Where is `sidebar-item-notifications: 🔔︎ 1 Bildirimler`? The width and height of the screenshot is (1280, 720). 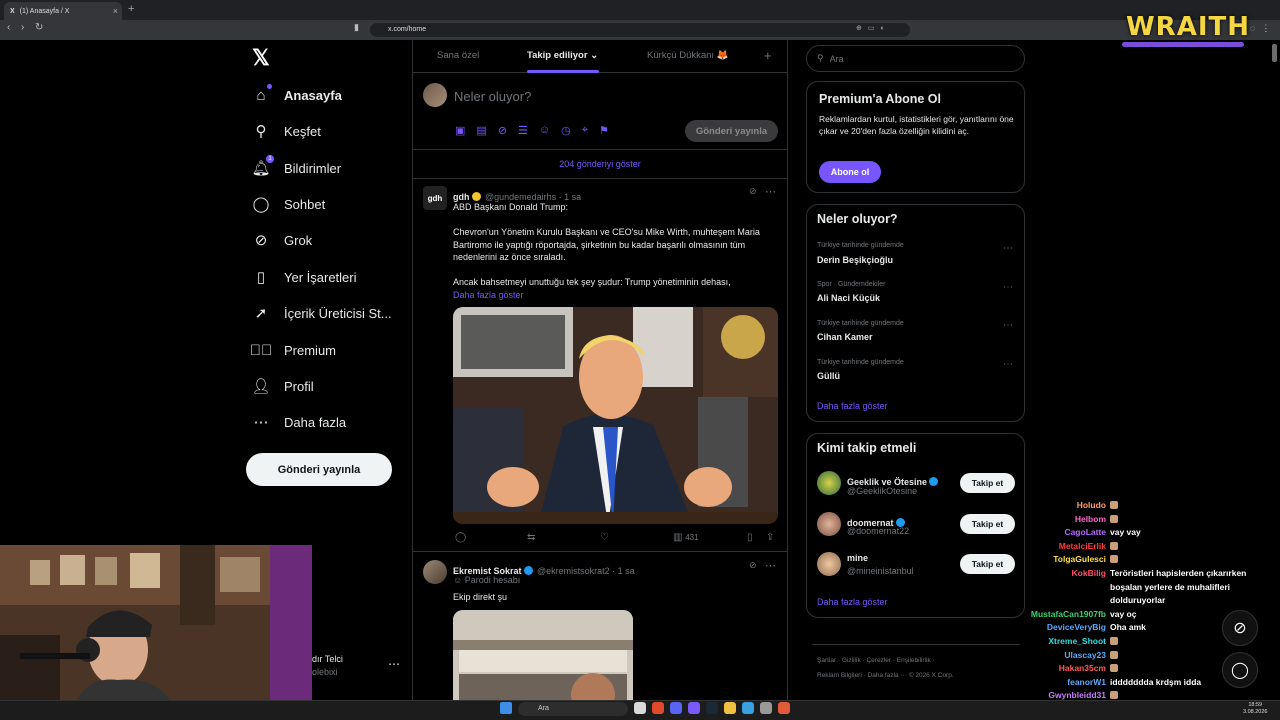 sidebar-item-notifications: 🔔︎ 1 Bildirimler is located at coordinates (296, 168).